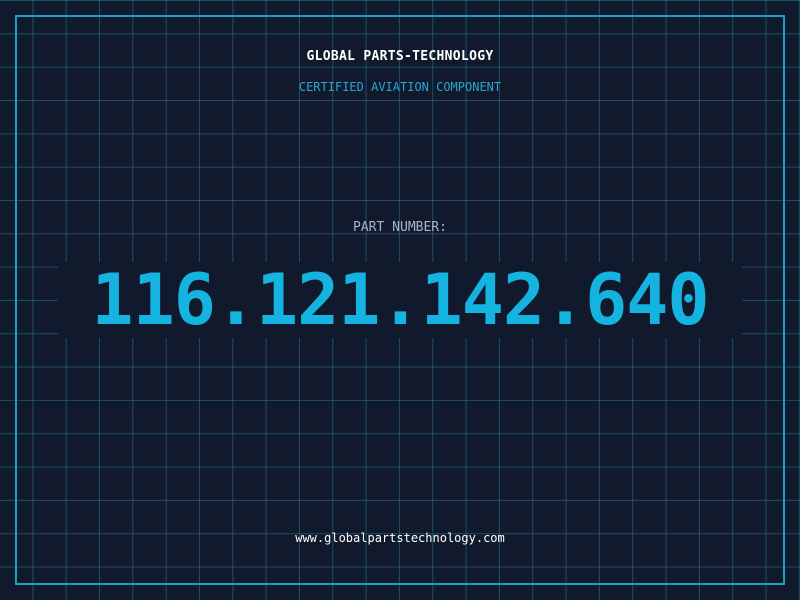 Image resolution: width=800 pixels, height=600 pixels. Describe the element at coordinates (400, 87) in the screenshot. I see `certification-subtitle: CERTIFIED AVIATION COMPONENT` at that location.